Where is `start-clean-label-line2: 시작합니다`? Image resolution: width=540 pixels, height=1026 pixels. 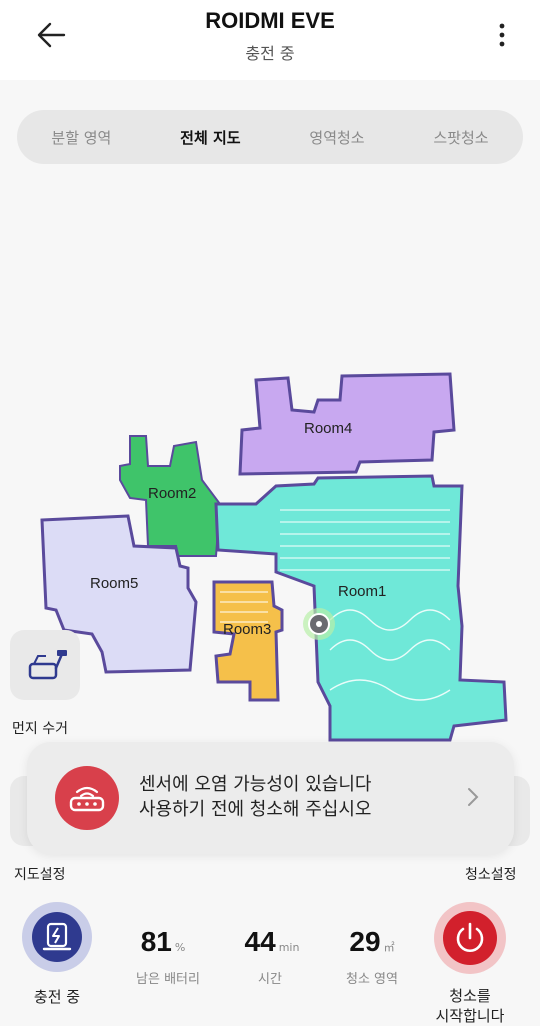
start-clean-label-line2: 시작합니다 is located at coordinates (470, 1016).